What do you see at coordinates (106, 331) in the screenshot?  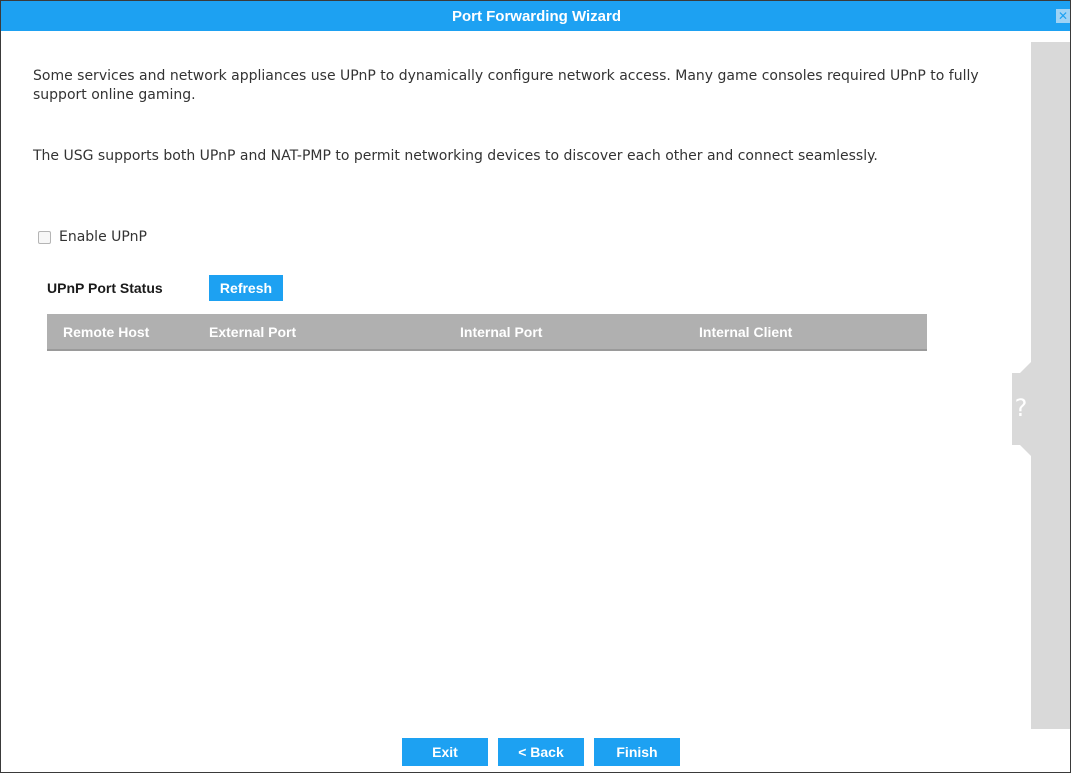 I see `column-header-remote-host: Remote Host` at bounding box center [106, 331].